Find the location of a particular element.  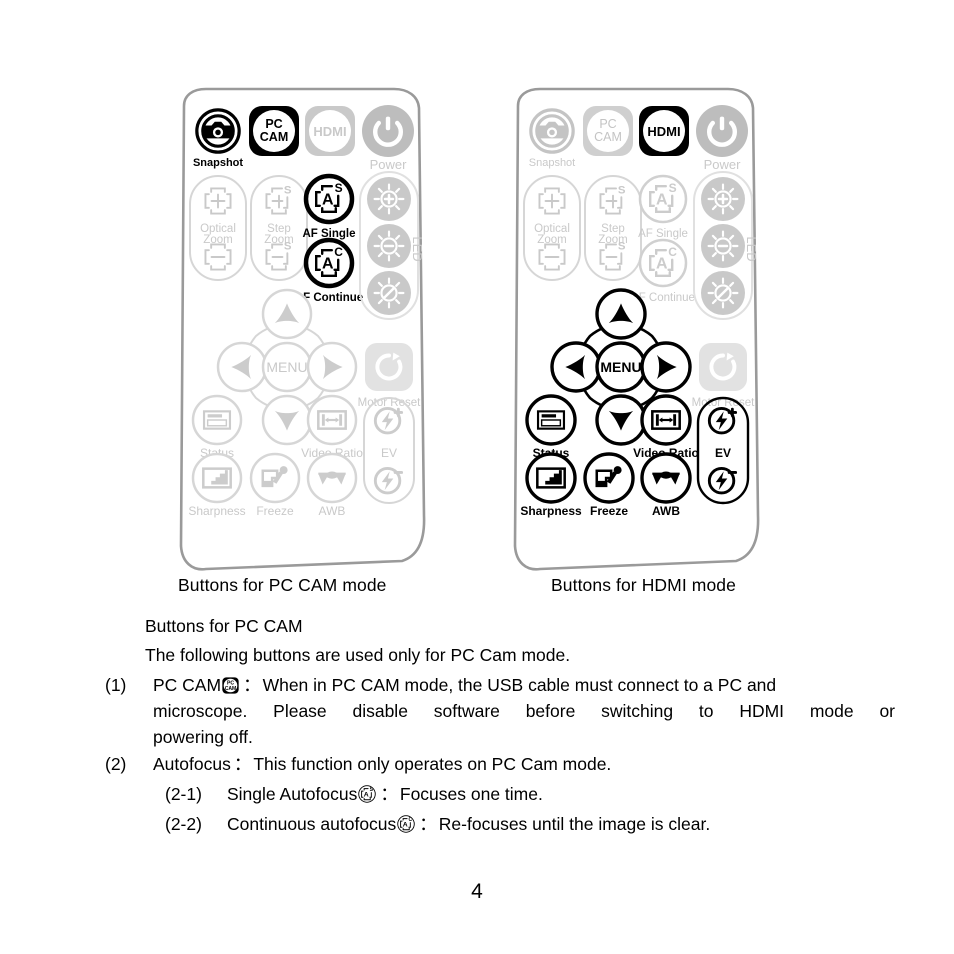

sub-item-text: Single Autofocus A S： Focuses one time. is located at coordinates (385, 794).